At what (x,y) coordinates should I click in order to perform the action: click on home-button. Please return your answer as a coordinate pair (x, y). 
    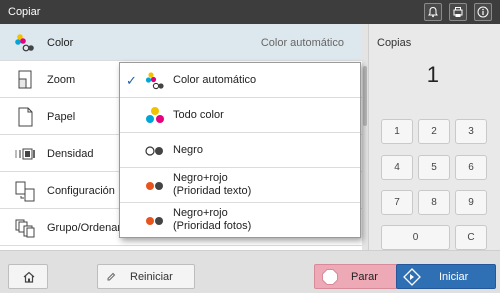
    Looking at the image, I should click on (28, 276).